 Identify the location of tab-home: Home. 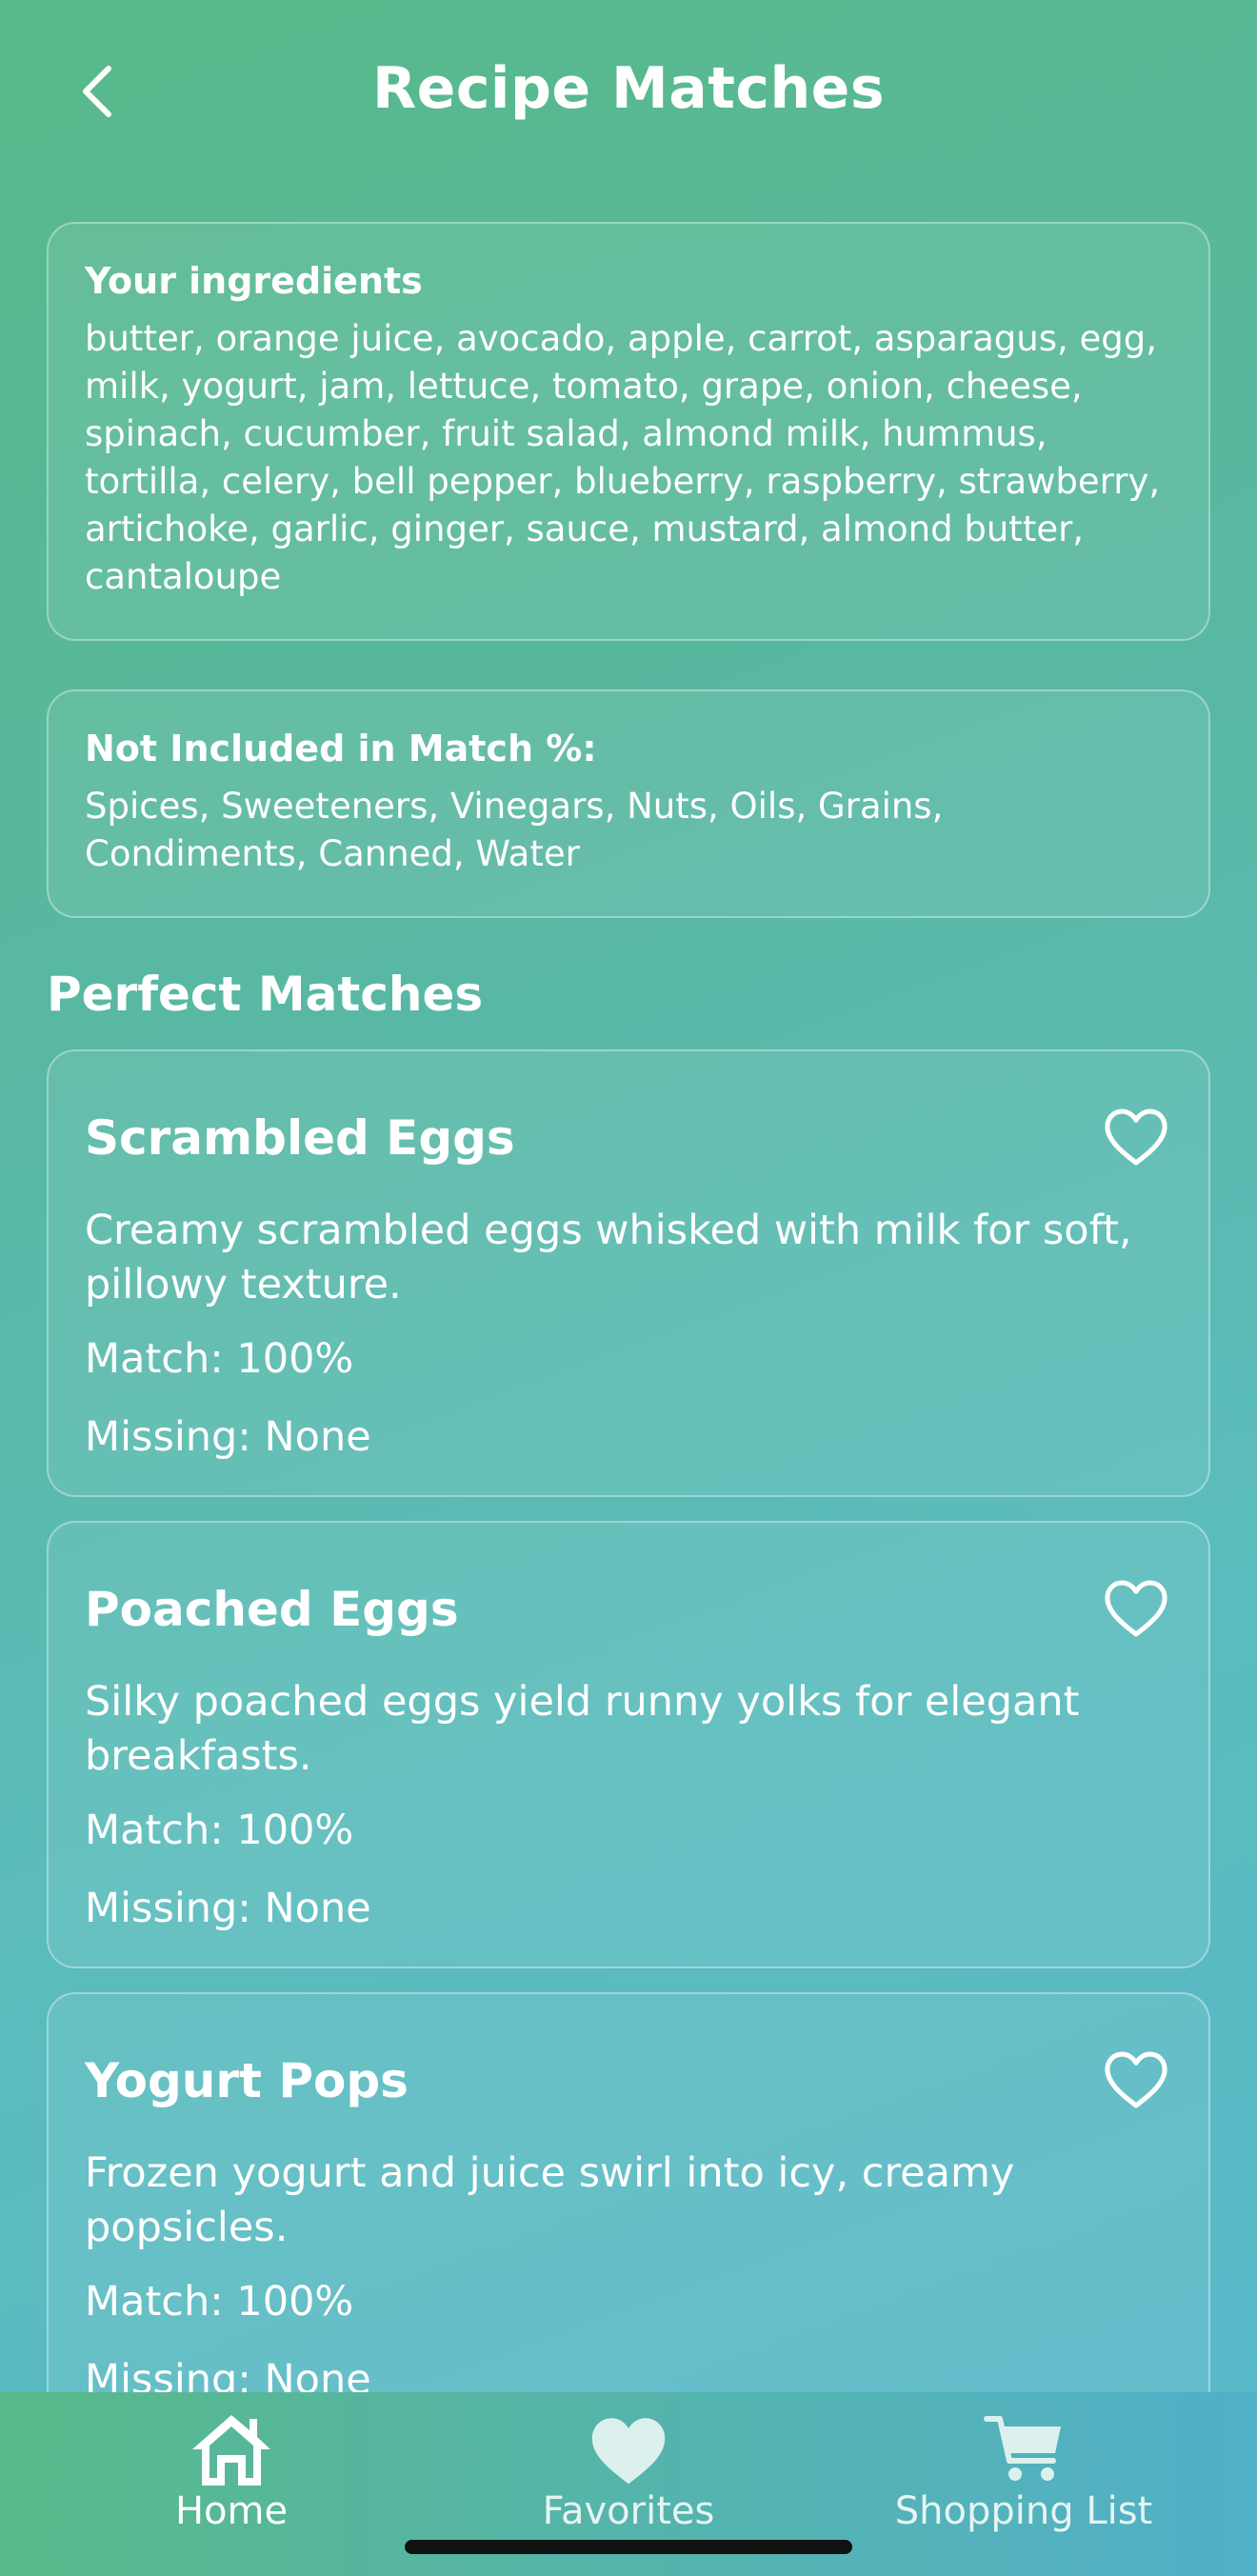
(232, 2478).